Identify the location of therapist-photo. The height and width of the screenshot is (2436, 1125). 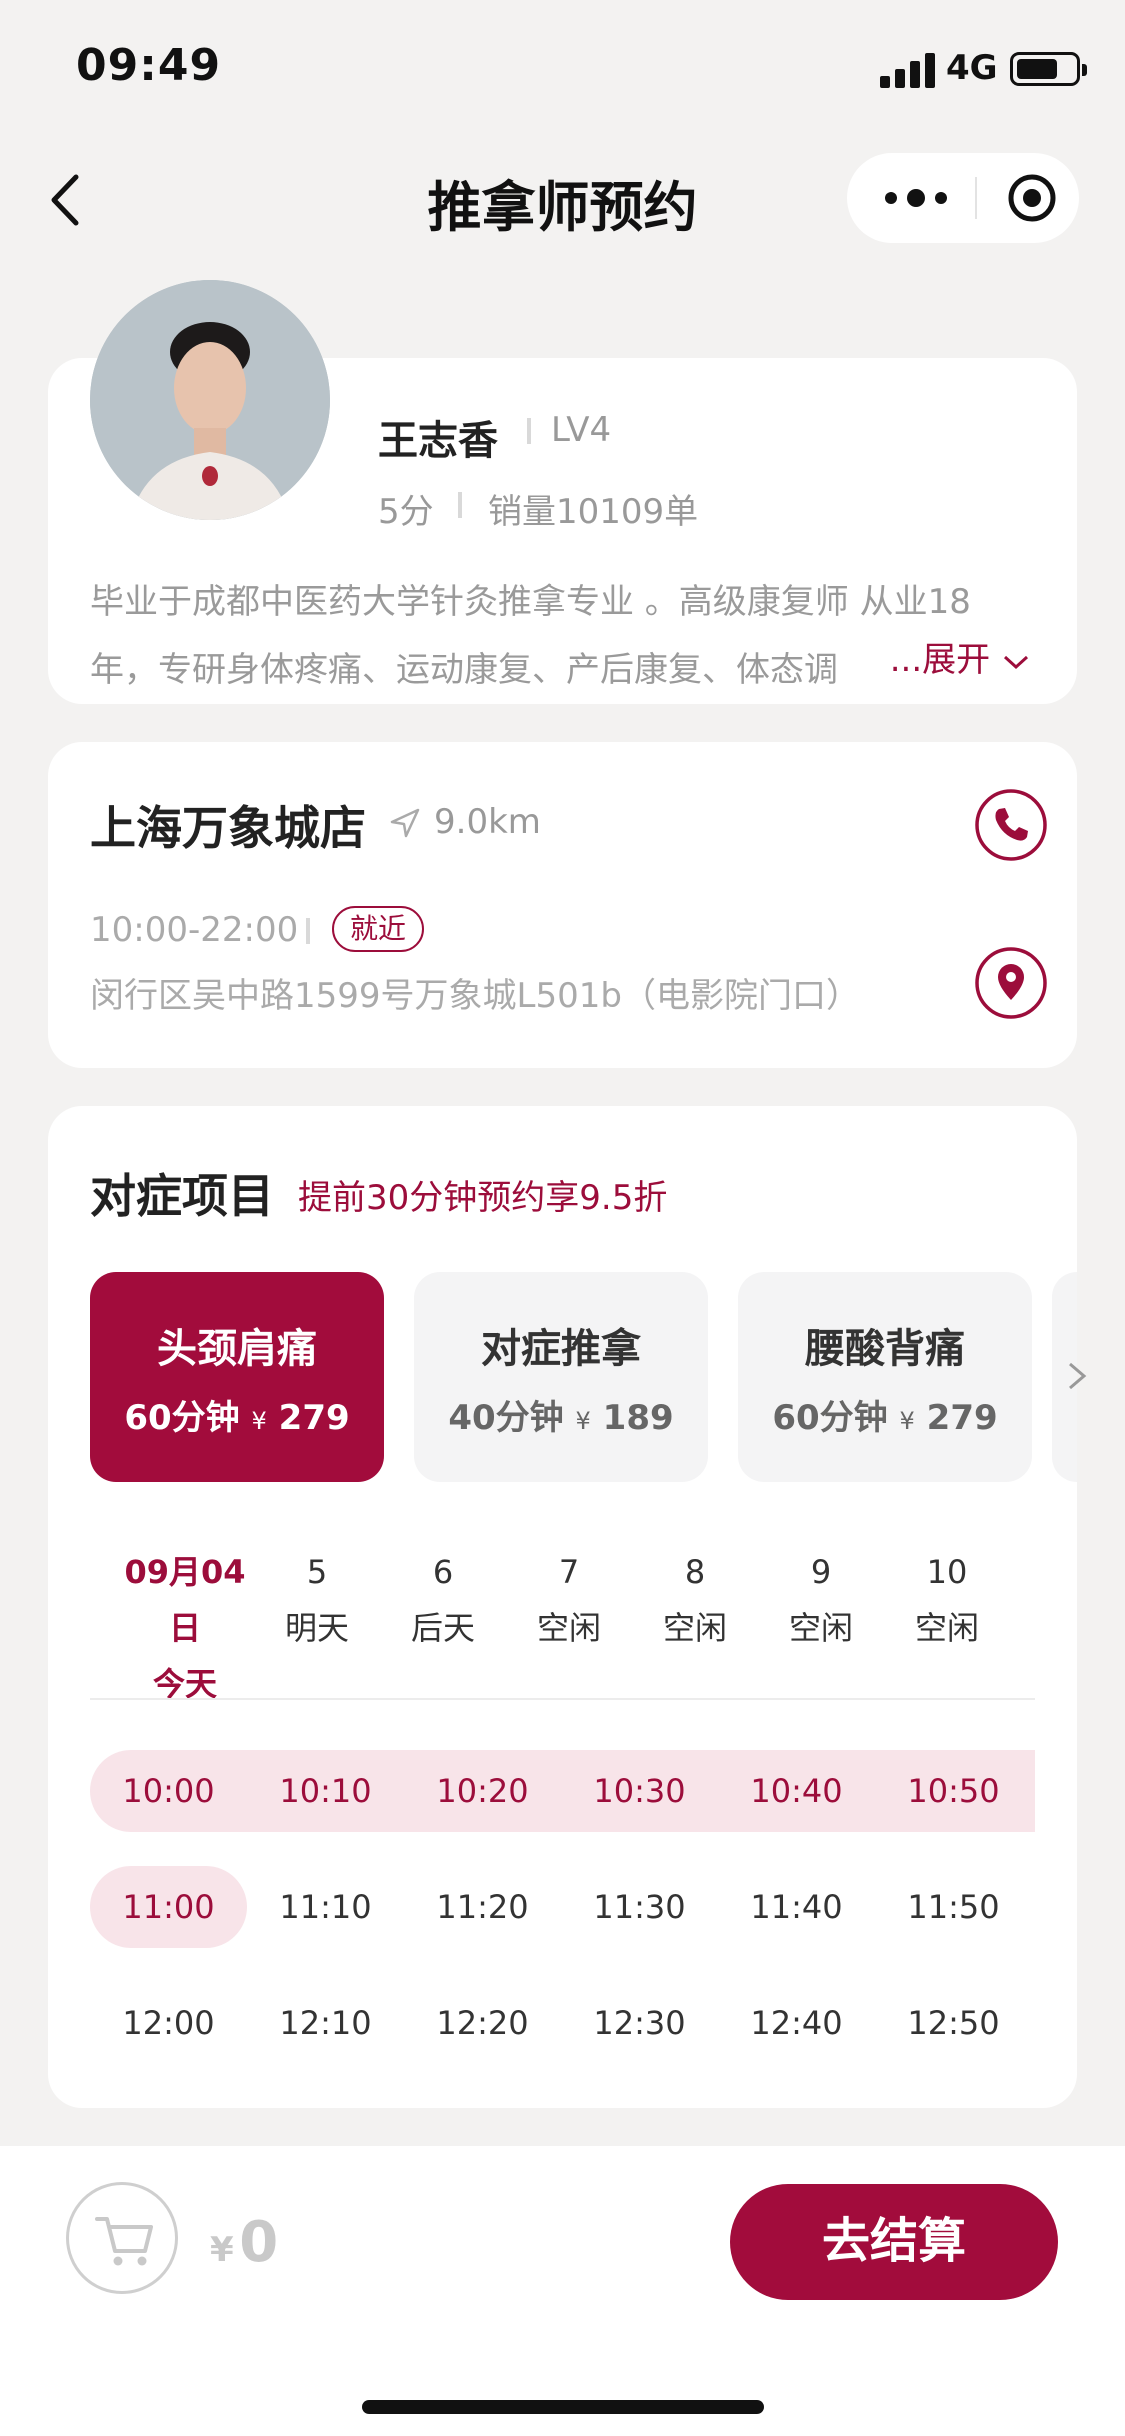
(210, 400).